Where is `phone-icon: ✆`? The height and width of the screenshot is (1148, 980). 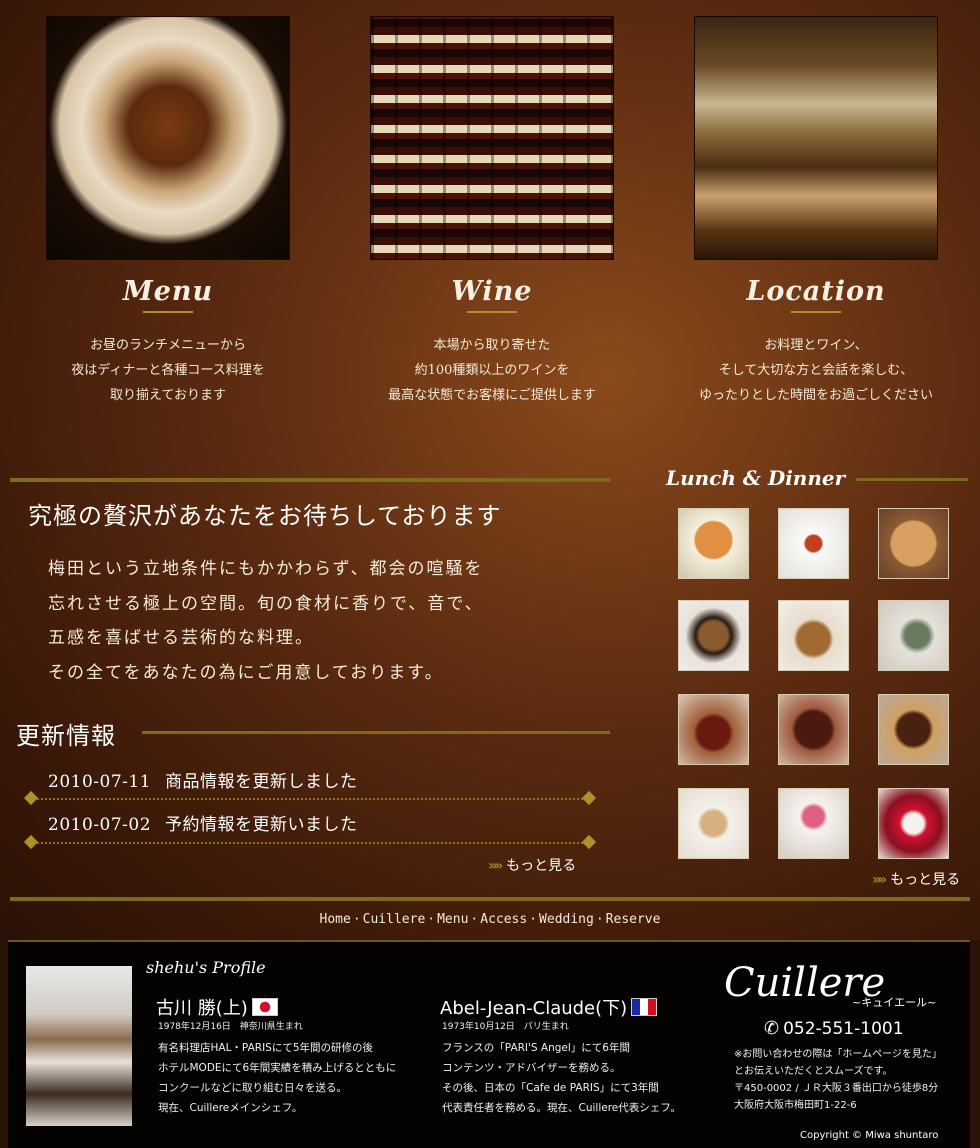 phone-icon: ✆ is located at coordinates (772, 1028).